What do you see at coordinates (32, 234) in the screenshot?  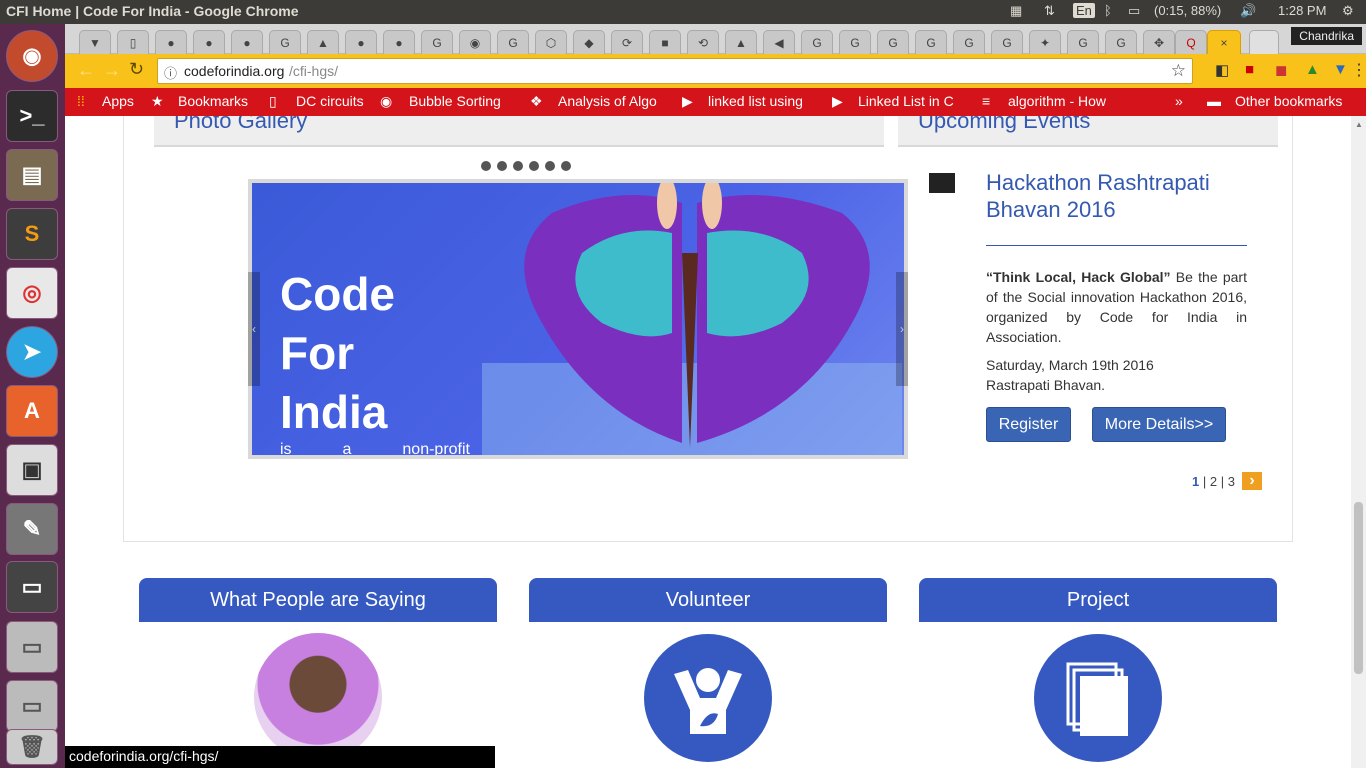 I see `sublime-icon: S` at bounding box center [32, 234].